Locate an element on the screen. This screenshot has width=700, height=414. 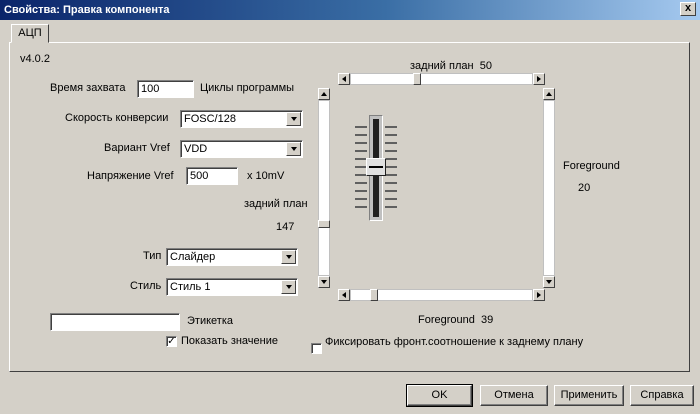
vref-voltage-label: Напряжение Vref is located at coordinates (130, 176).